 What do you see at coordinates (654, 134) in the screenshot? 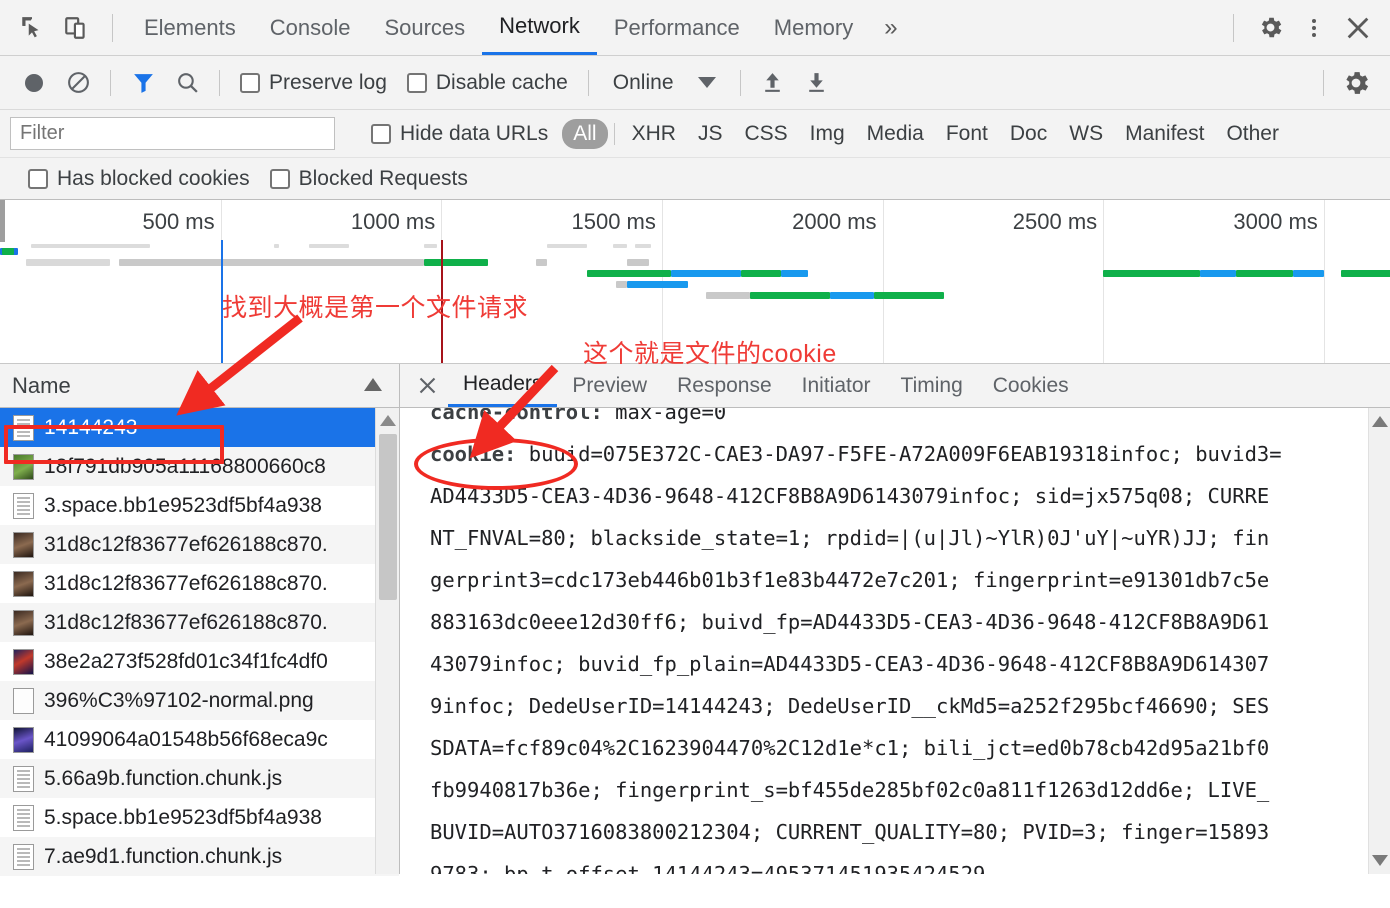
I see `filter-type-xhr: XHR` at bounding box center [654, 134].